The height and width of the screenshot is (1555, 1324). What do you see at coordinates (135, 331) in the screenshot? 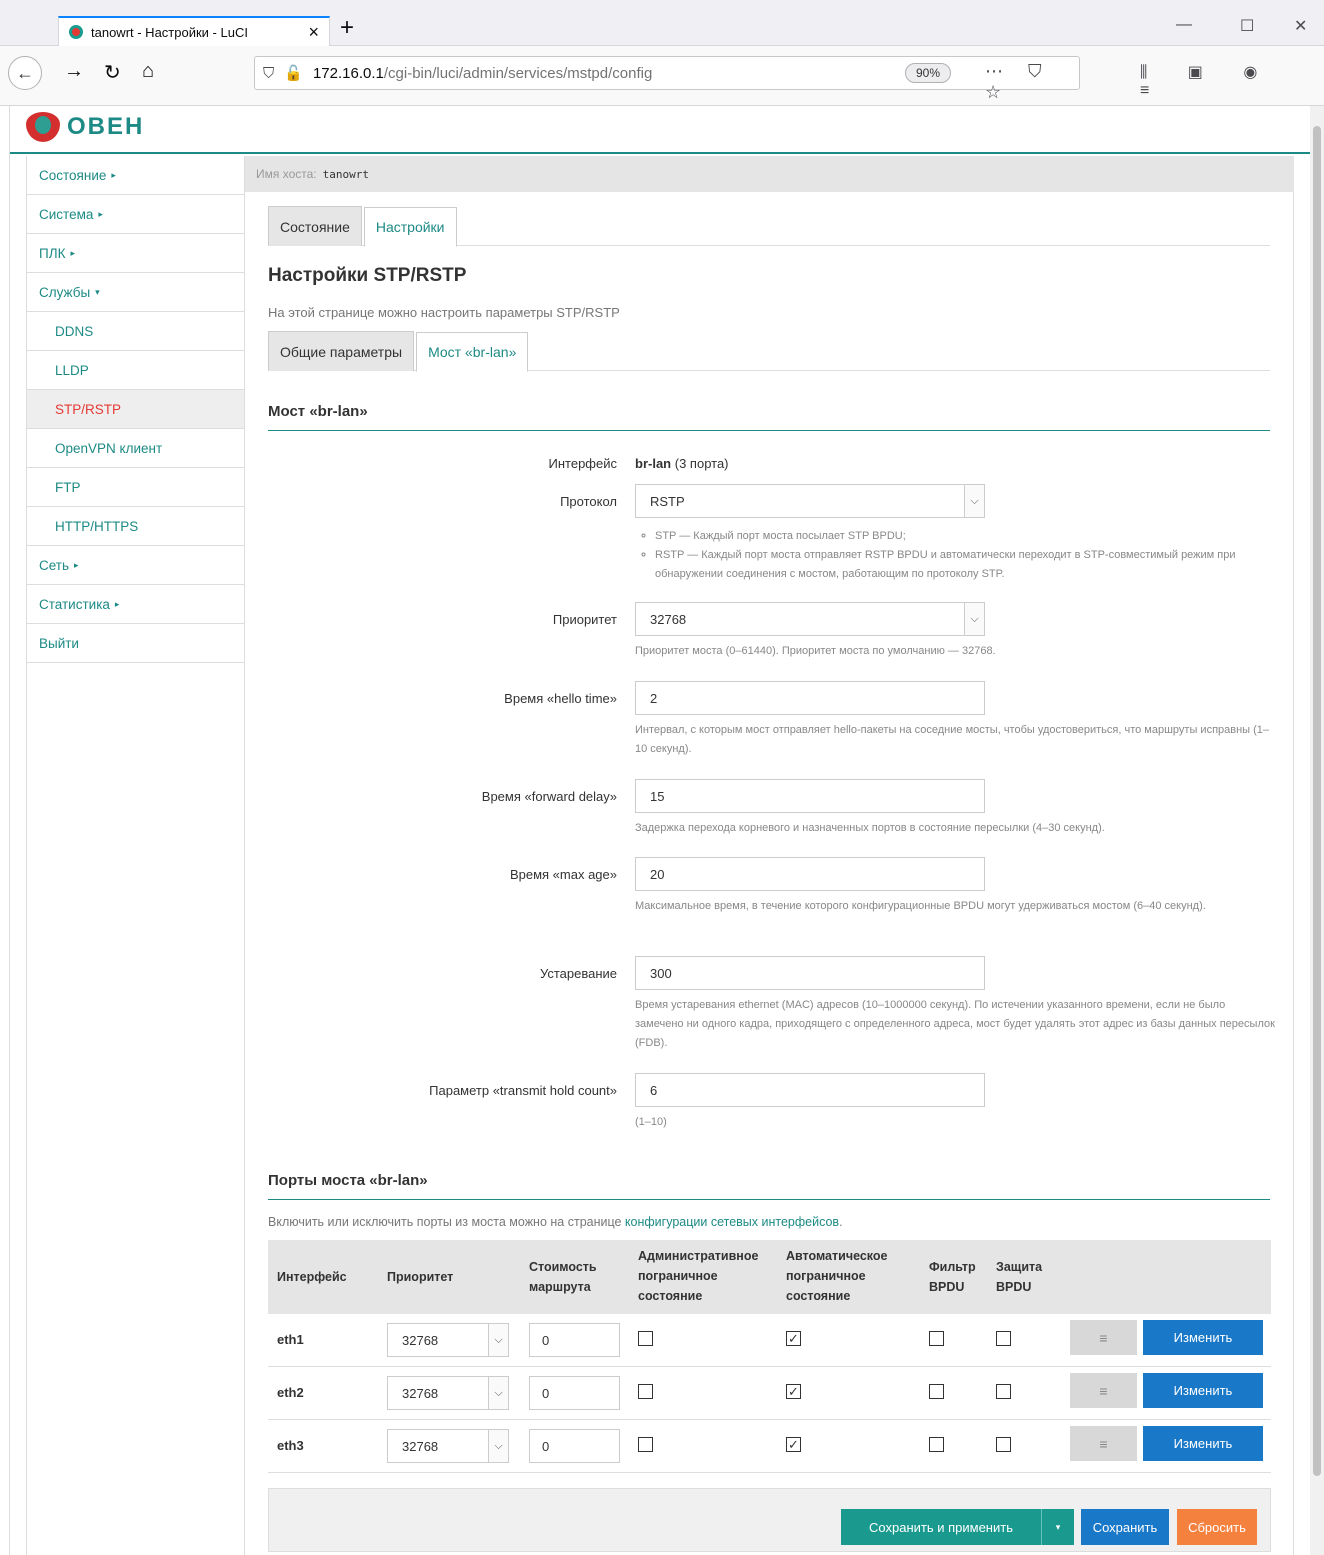
I see `sidebar-item-ddns: DDNS` at bounding box center [135, 331].